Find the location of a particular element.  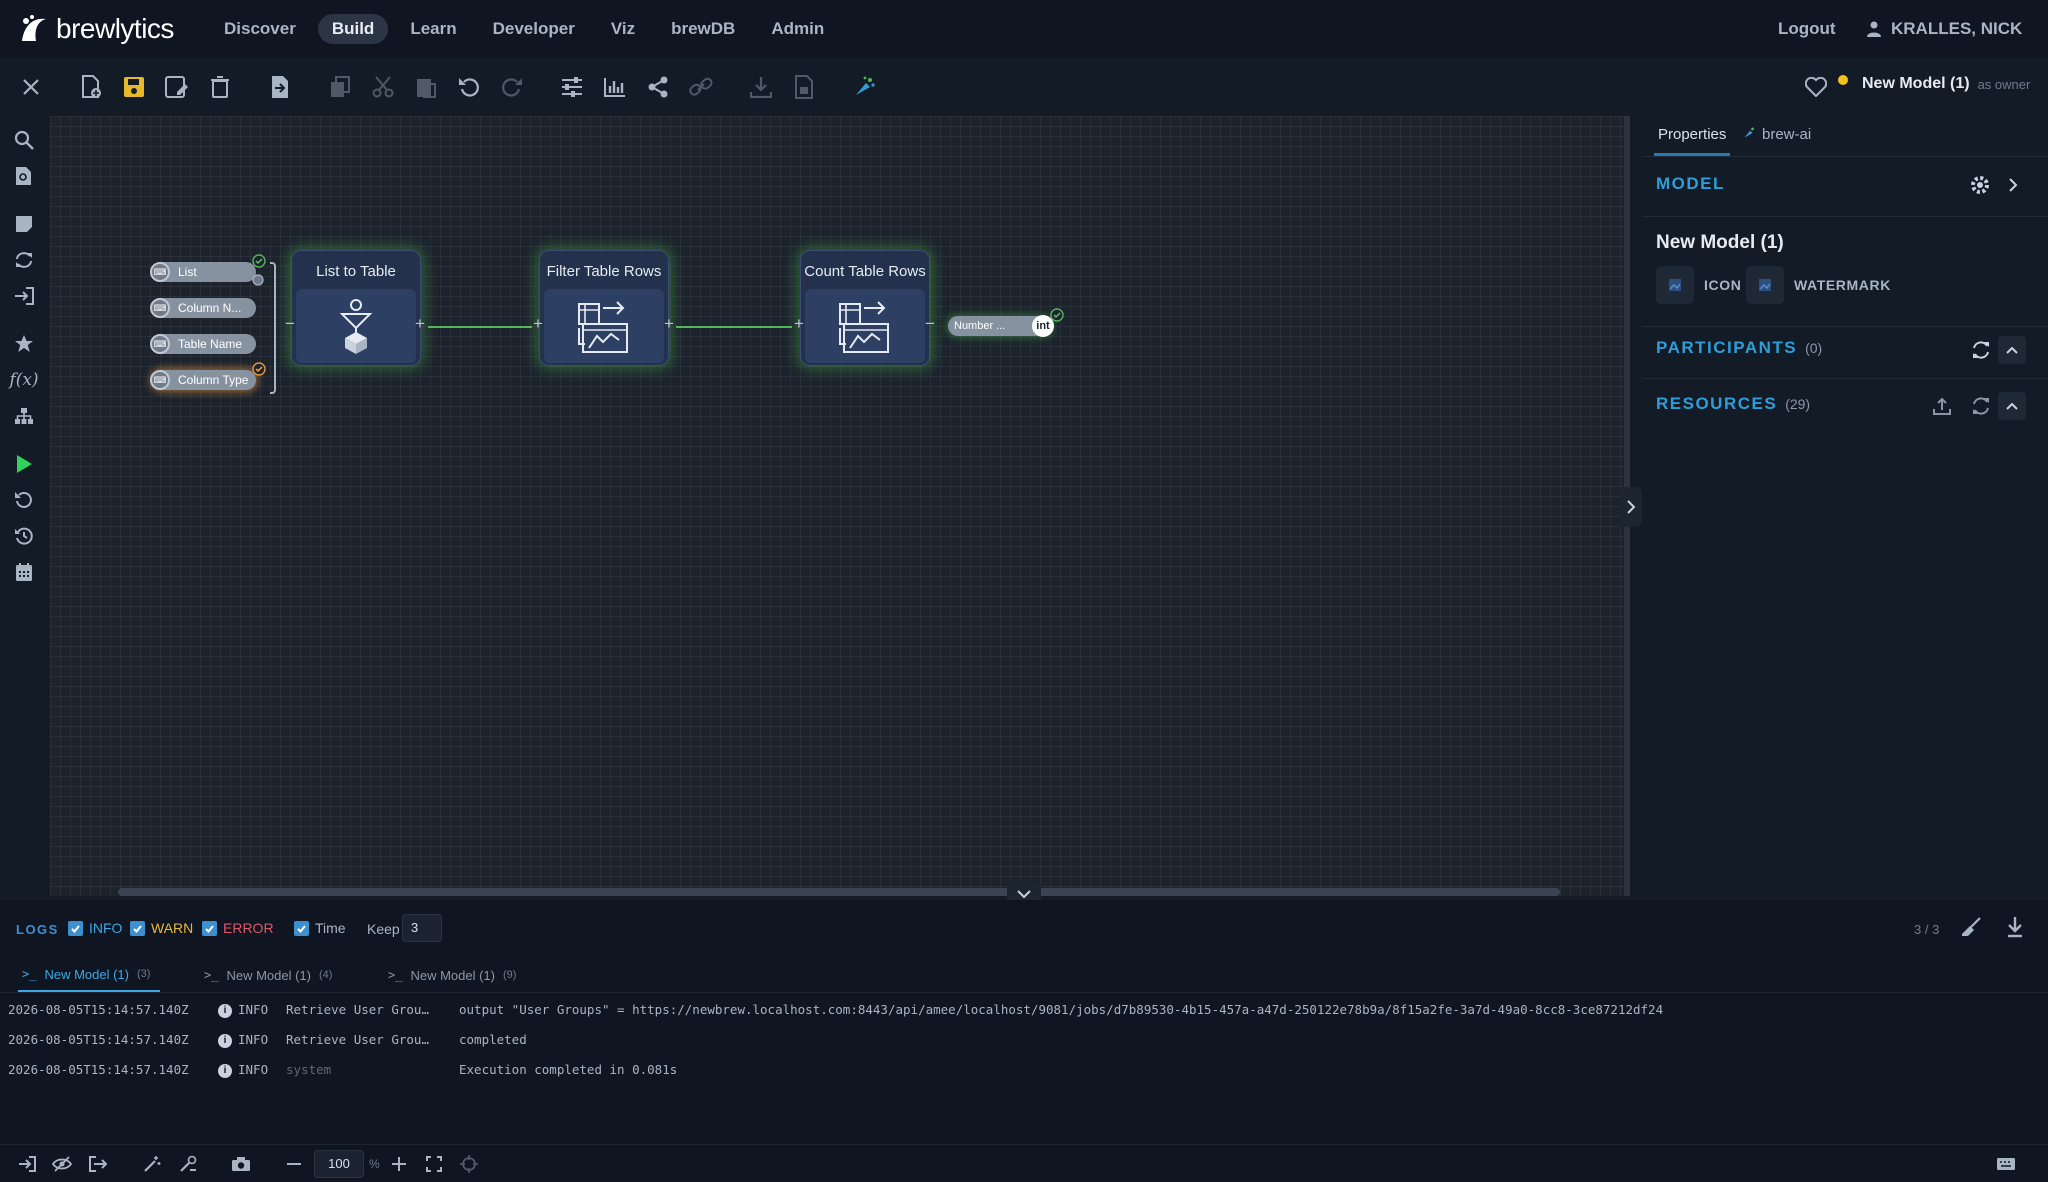

fit-screen-icon is located at coordinates (434, 1164).